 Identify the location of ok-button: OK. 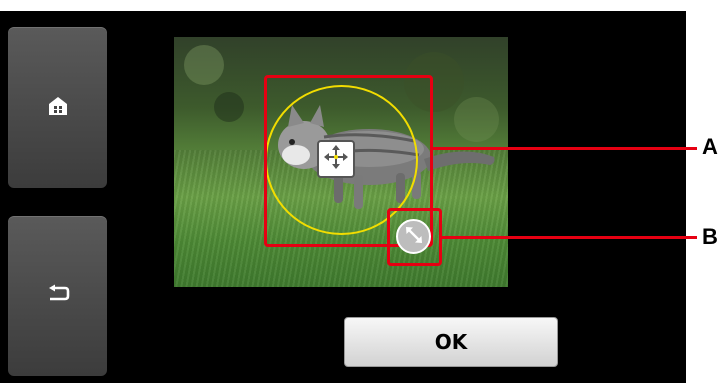
(451, 342).